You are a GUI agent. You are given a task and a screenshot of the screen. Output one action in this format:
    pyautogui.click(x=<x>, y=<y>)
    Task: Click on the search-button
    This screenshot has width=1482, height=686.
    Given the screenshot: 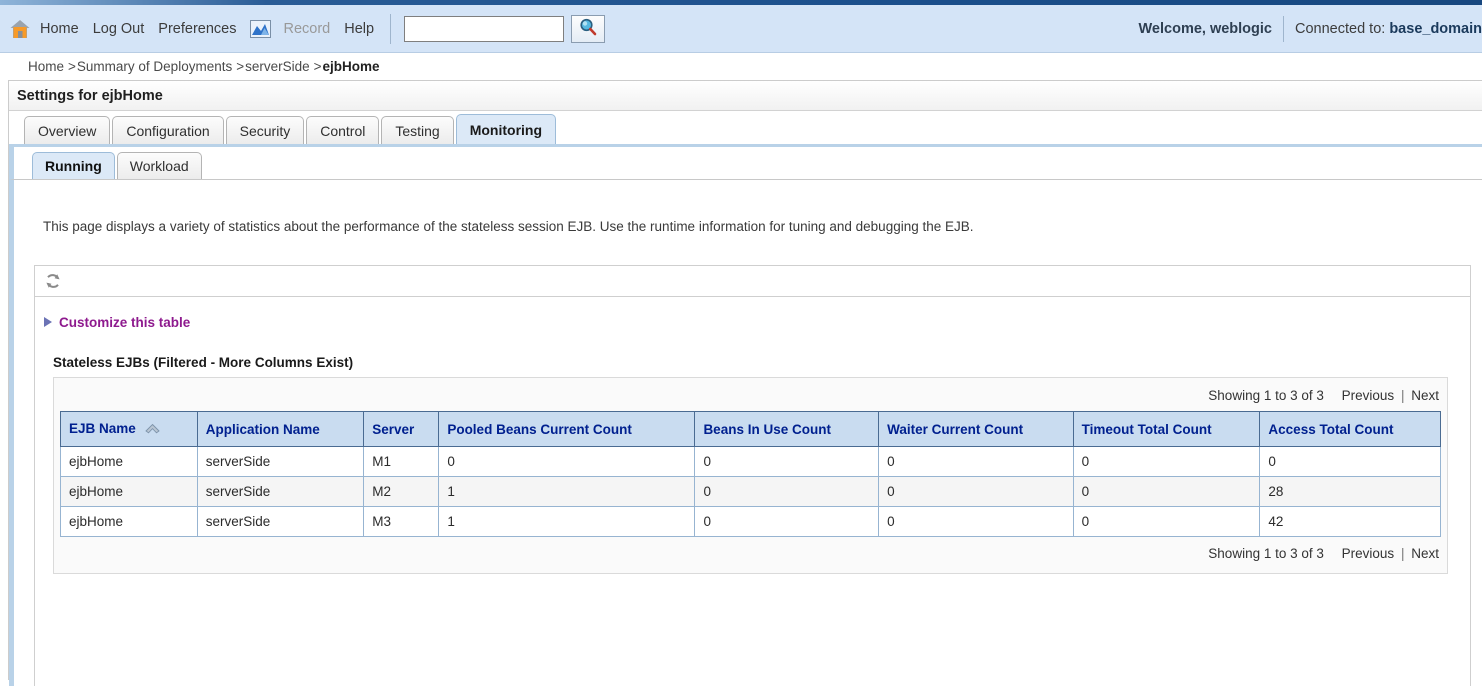 What is the action you would take?
    pyautogui.click(x=588, y=28)
    